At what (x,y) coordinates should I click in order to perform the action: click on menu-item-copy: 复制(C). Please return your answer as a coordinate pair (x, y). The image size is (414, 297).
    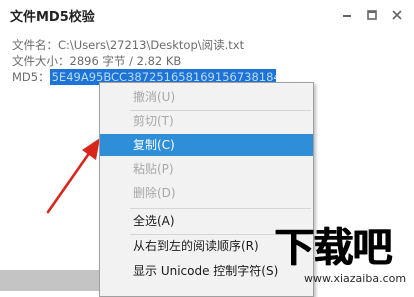
    Looking at the image, I should click on (206, 145).